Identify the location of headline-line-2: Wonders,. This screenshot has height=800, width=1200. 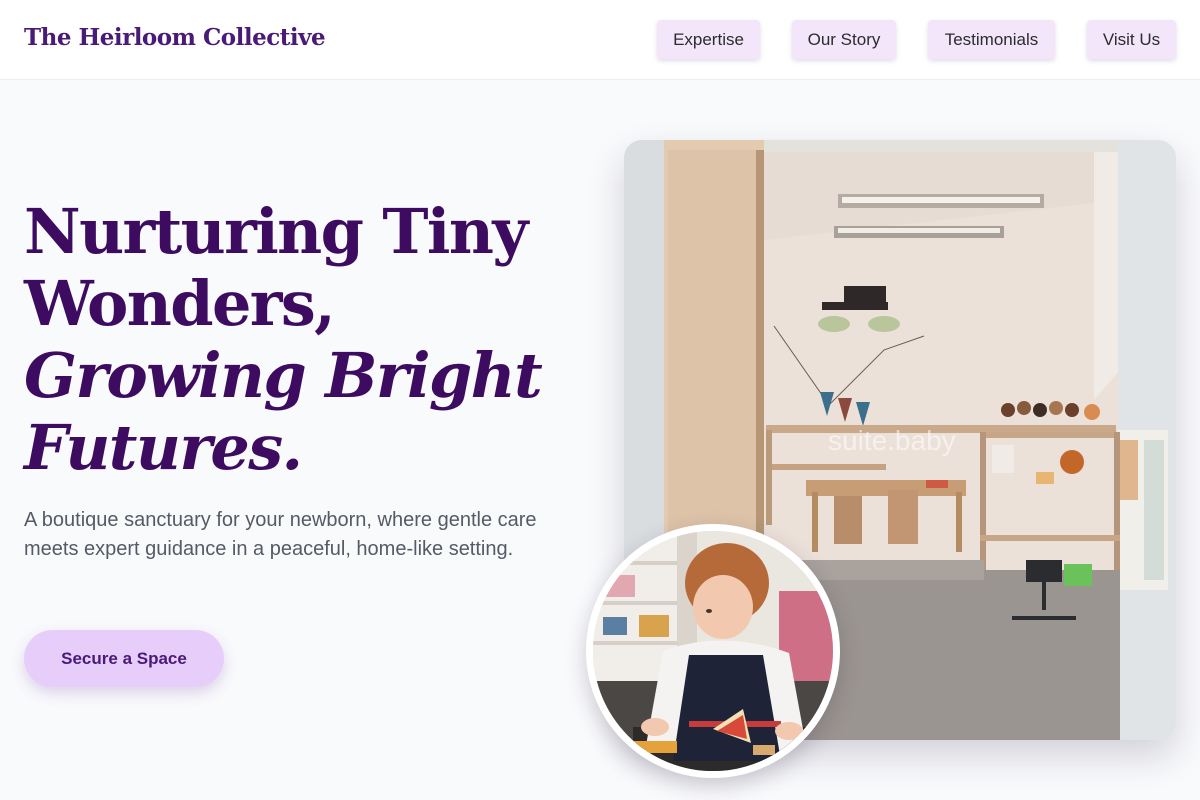
(180, 303).